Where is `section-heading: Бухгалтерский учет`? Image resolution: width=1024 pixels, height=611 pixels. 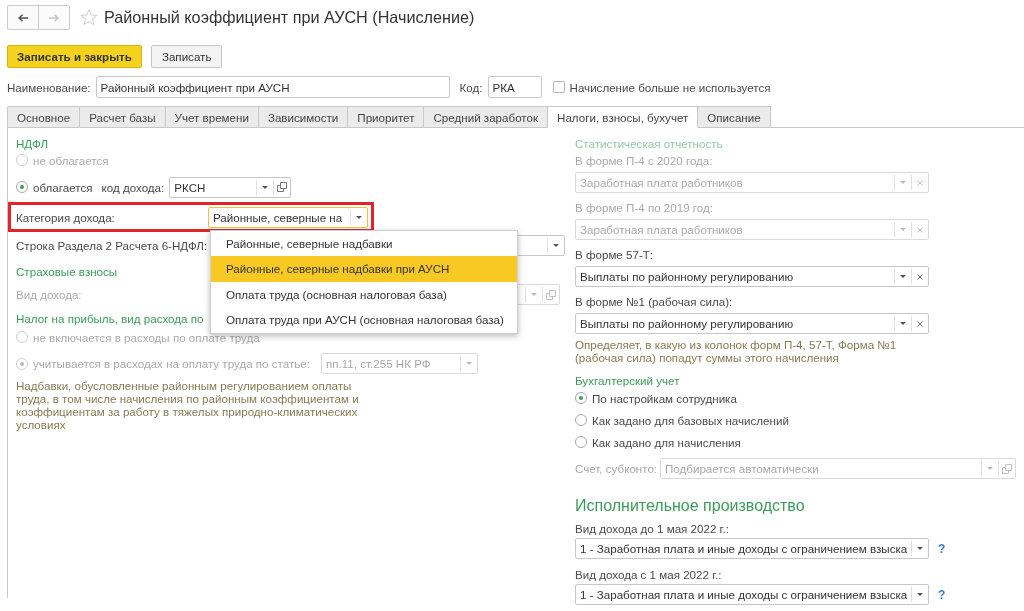 section-heading: Бухгалтерский учет is located at coordinates (627, 381).